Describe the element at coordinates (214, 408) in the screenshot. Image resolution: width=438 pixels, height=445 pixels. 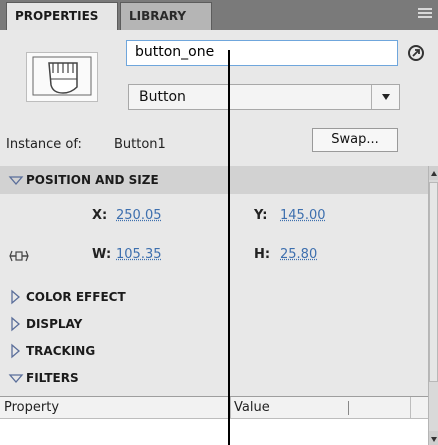
I see `filters-table-header: Property Value` at that location.